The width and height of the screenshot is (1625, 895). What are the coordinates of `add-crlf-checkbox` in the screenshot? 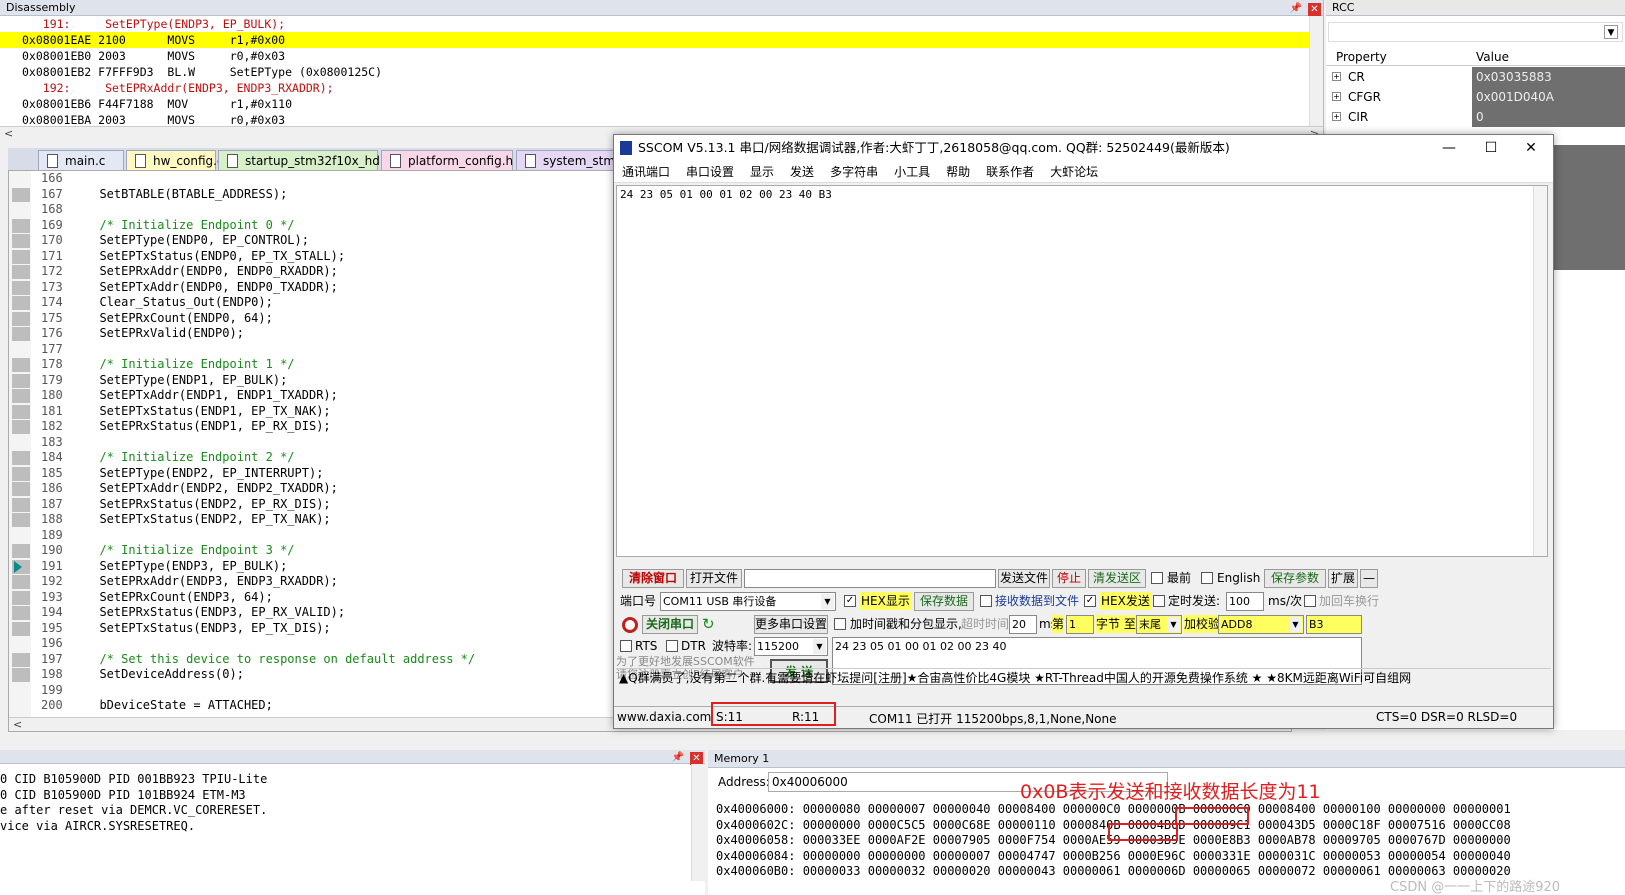 It's located at (1310, 601).